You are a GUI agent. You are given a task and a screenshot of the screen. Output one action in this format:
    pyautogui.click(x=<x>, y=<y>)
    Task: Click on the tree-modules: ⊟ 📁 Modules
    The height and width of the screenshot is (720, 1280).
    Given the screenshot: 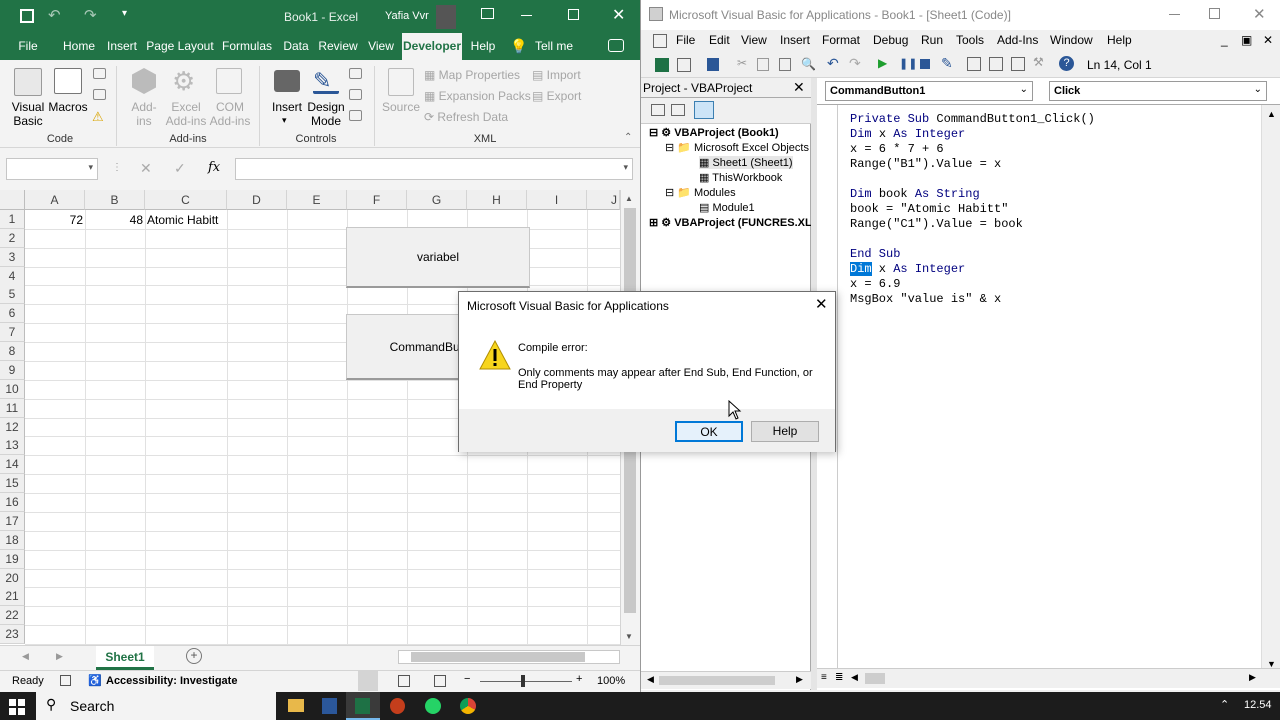 What is the action you would take?
    pyautogui.click(x=700, y=192)
    